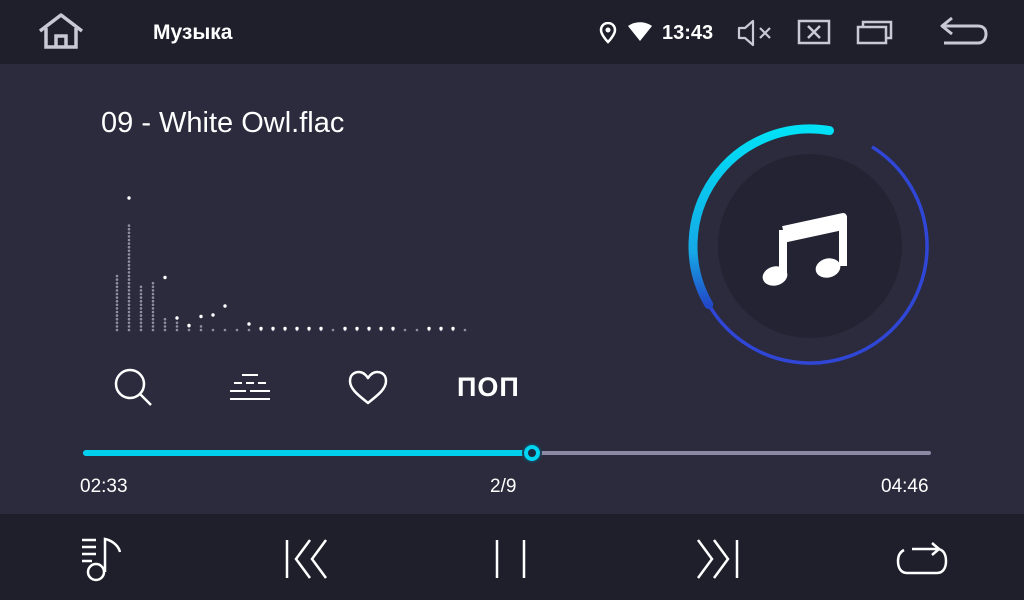  I want to click on elapsed-time: 02:33, so click(104, 486).